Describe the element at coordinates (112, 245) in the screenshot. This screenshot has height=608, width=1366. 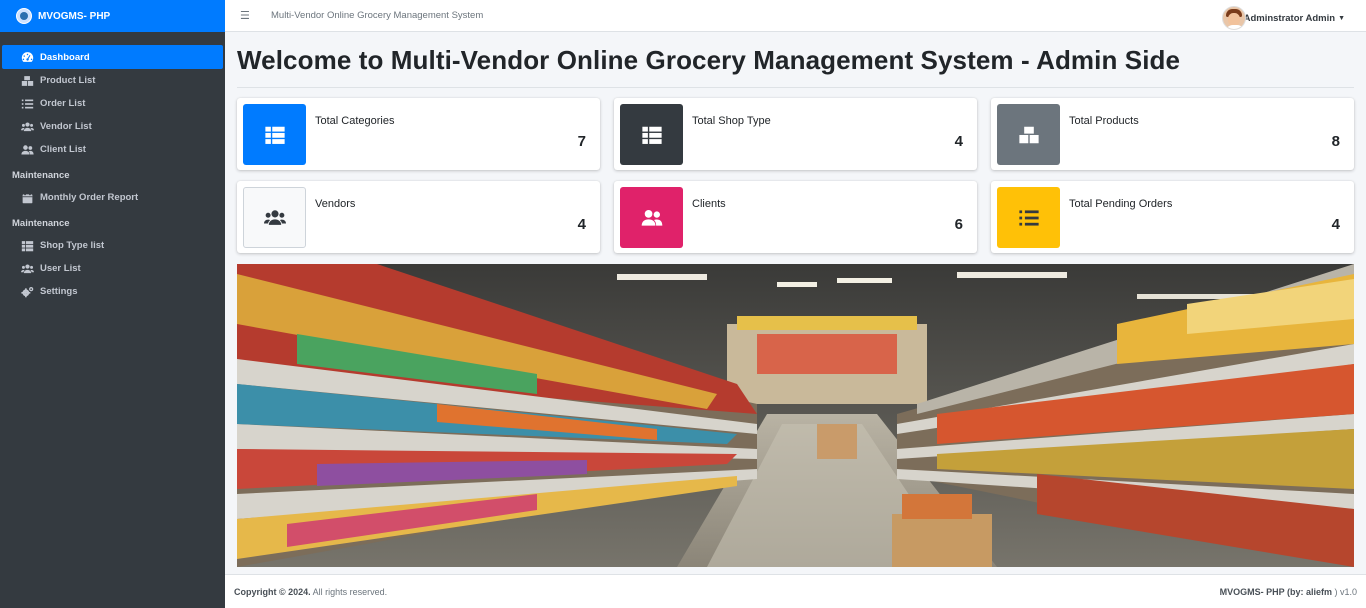
I see `sidebar-item-shop-type-list: Shop Type list` at that location.